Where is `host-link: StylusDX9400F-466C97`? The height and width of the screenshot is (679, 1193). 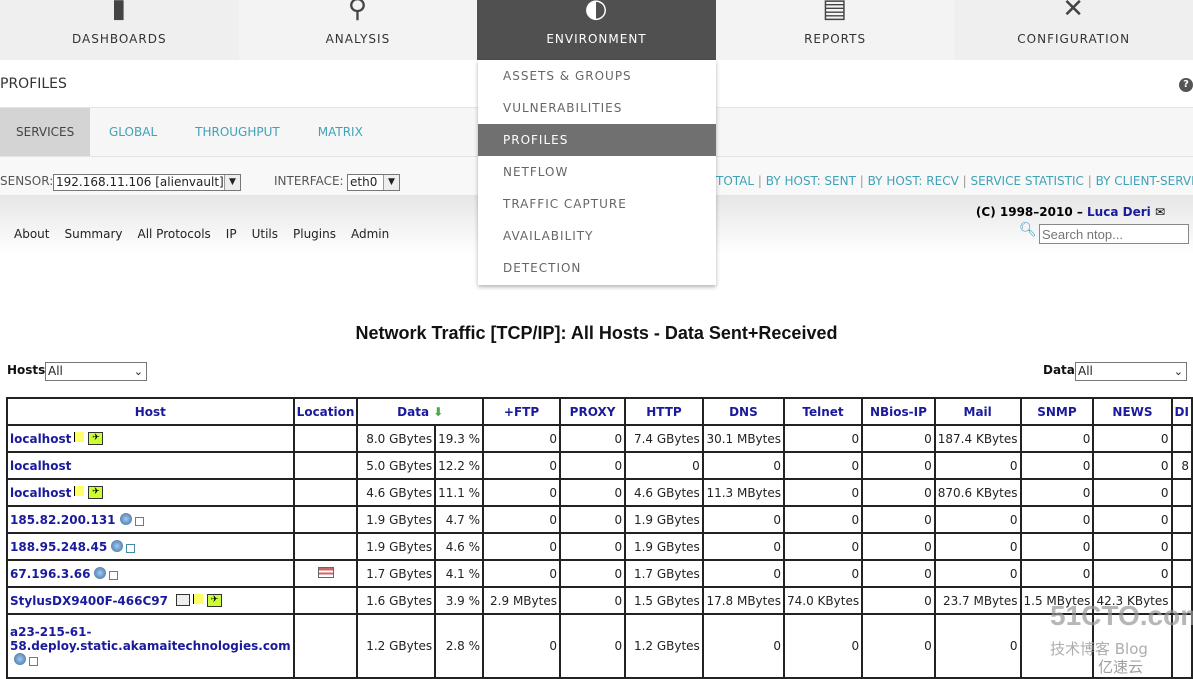
host-link: StylusDX9400F-466C97 is located at coordinates (89, 601).